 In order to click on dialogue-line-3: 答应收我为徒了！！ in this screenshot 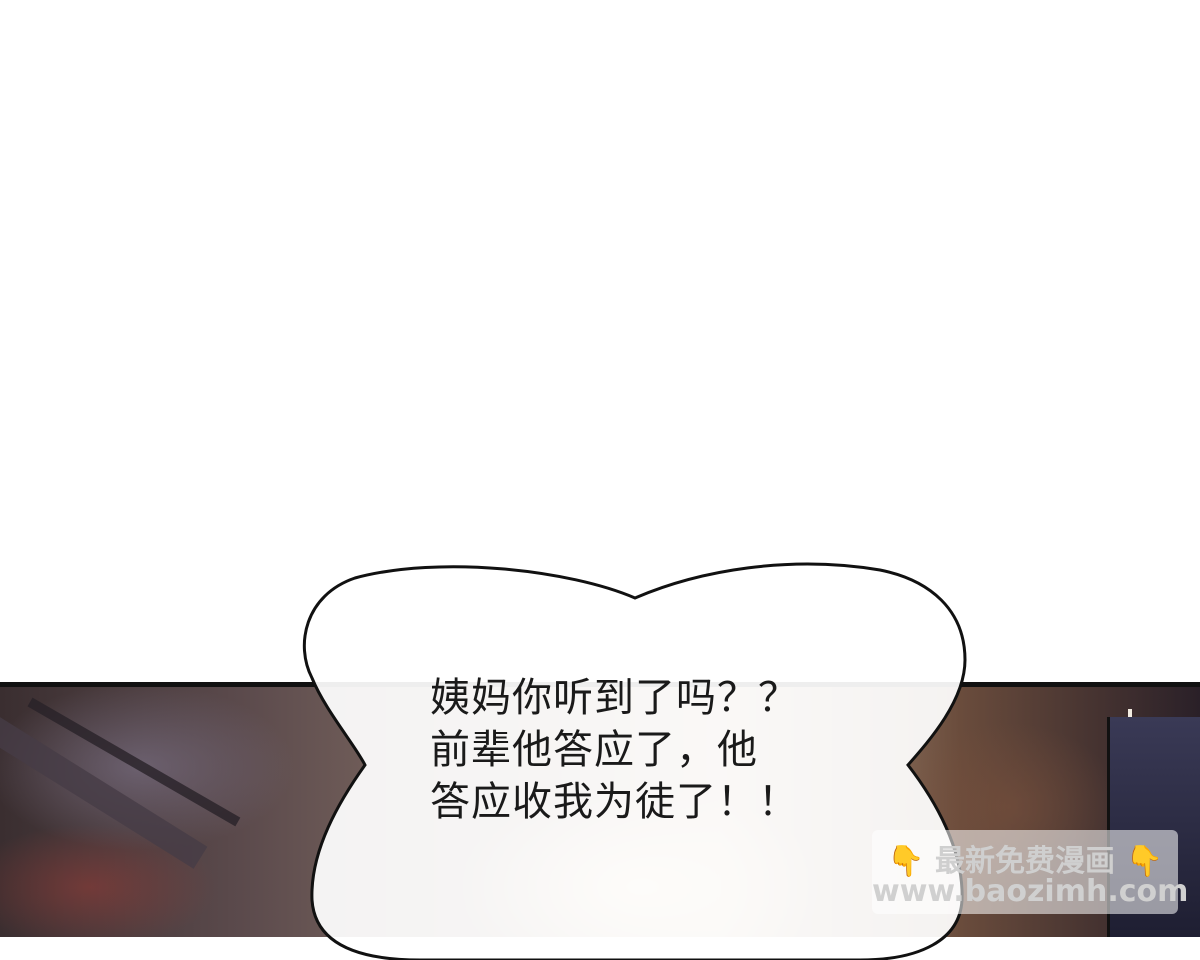, I will do `click(614, 802)`.